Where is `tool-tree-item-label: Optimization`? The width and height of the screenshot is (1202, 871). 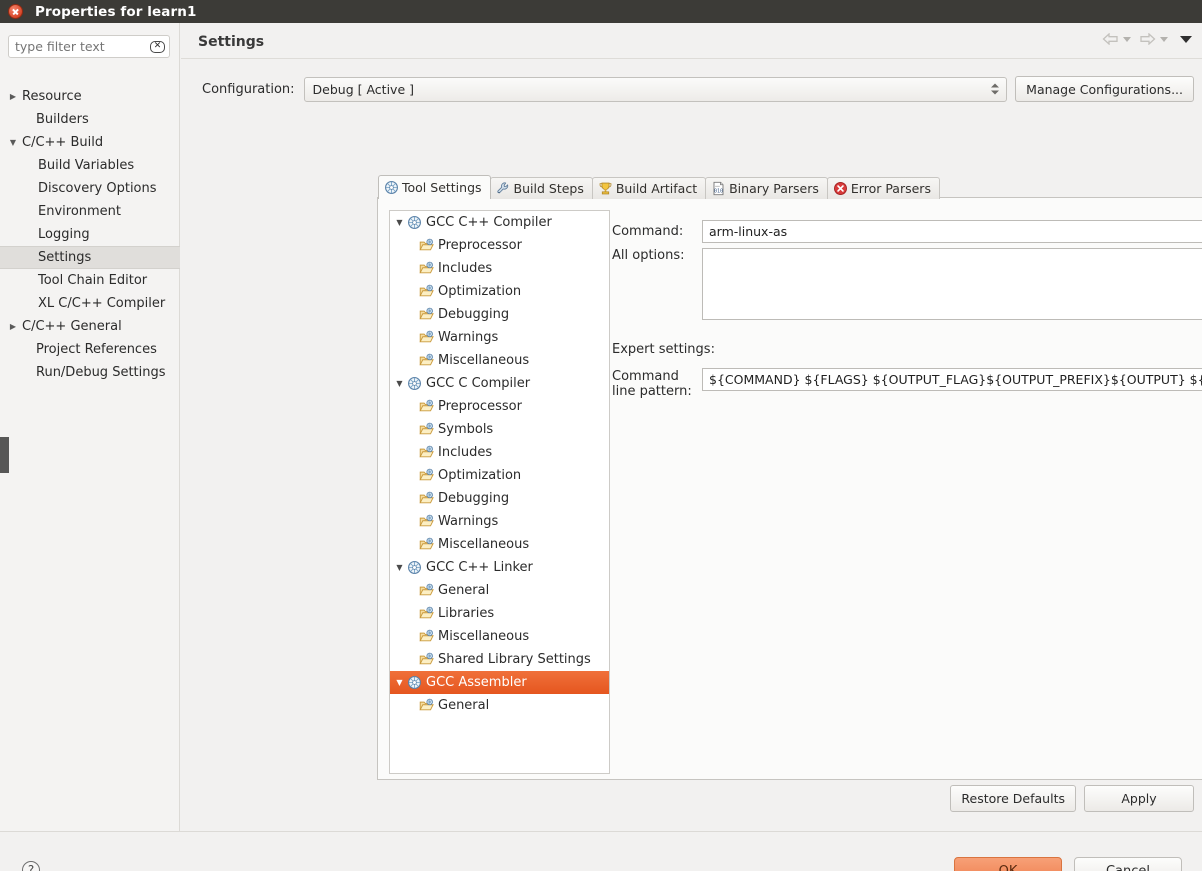 tool-tree-item-label: Optimization is located at coordinates (480, 475).